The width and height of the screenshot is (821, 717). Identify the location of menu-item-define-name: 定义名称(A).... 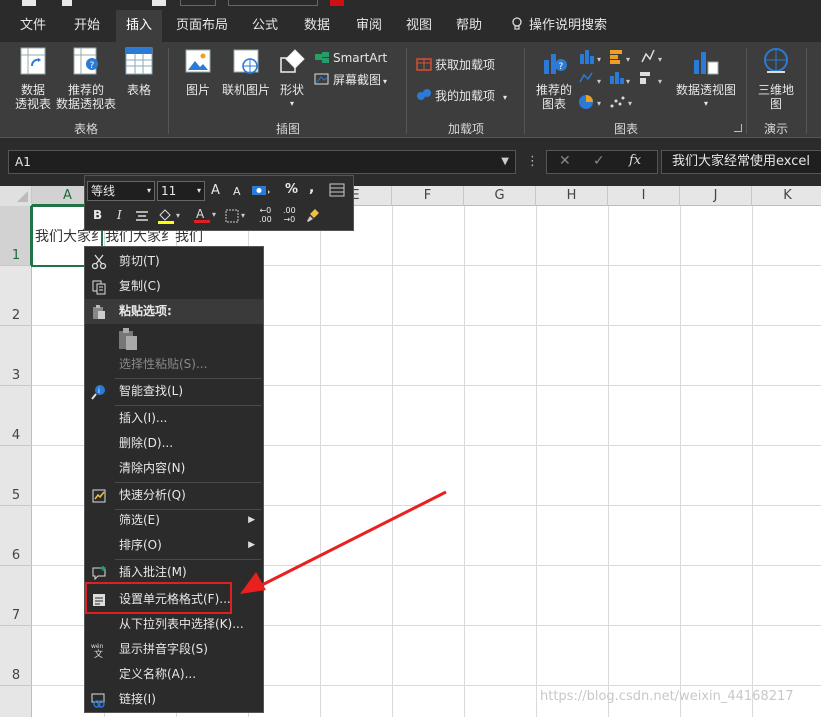
(174, 674).